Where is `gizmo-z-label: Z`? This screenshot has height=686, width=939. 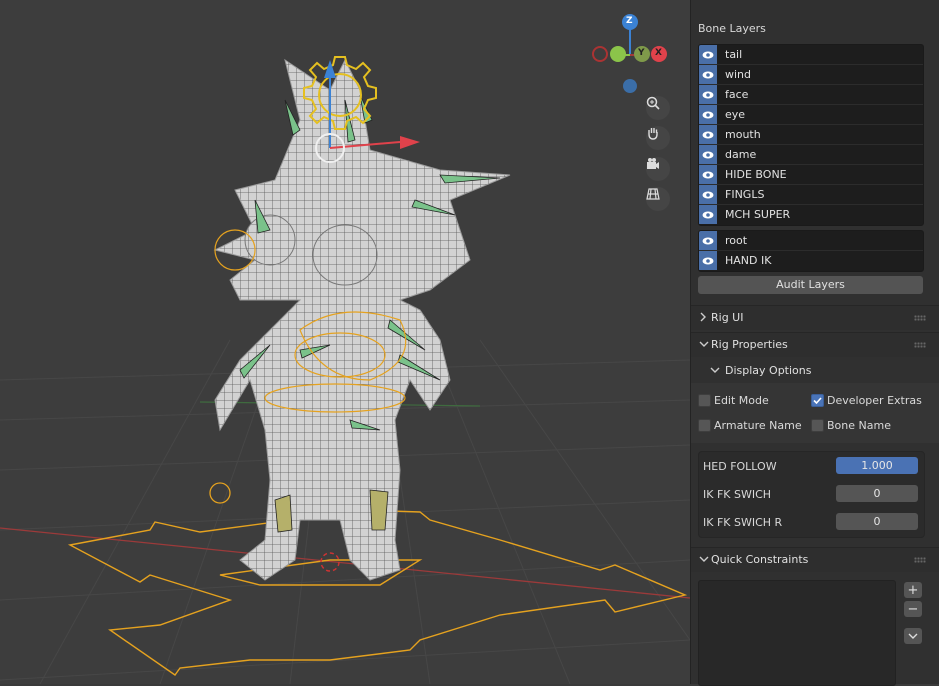 gizmo-z-label: Z is located at coordinates (629, 21).